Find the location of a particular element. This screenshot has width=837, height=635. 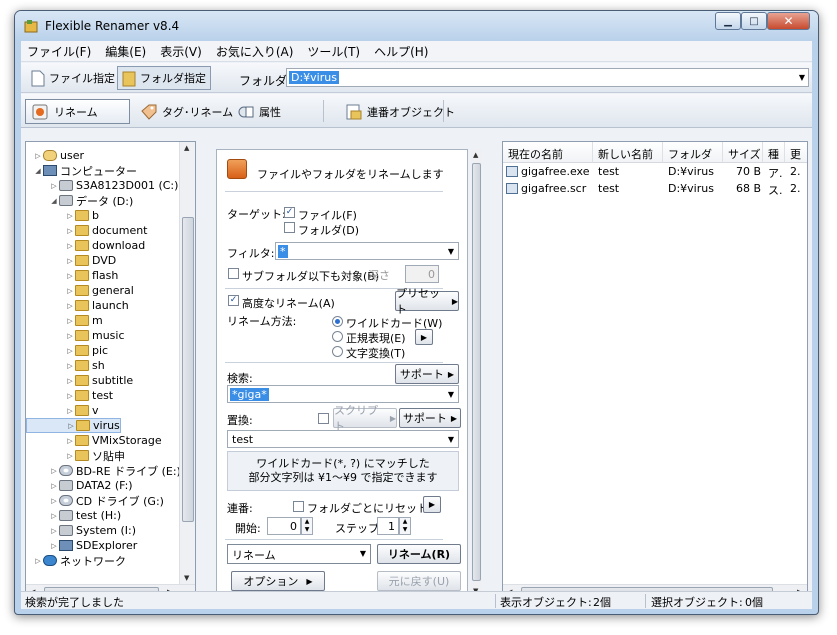

tree-item: ▷ sh is located at coordinates (65, 365).